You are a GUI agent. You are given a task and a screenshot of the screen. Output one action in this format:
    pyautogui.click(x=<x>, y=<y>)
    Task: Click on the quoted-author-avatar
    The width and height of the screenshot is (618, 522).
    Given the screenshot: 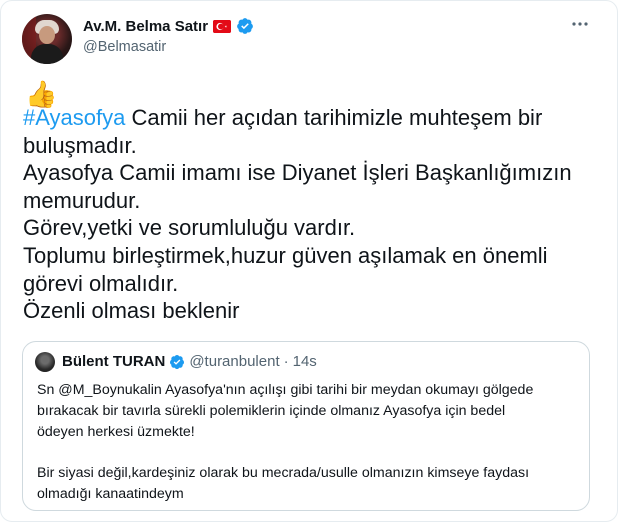 What is the action you would take?
    pyautogui.click(x=45, y=362)
    